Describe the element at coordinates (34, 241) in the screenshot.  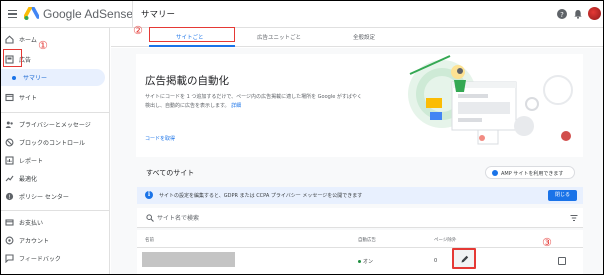
I see `sidebar-item-label: アカウント` at that location.